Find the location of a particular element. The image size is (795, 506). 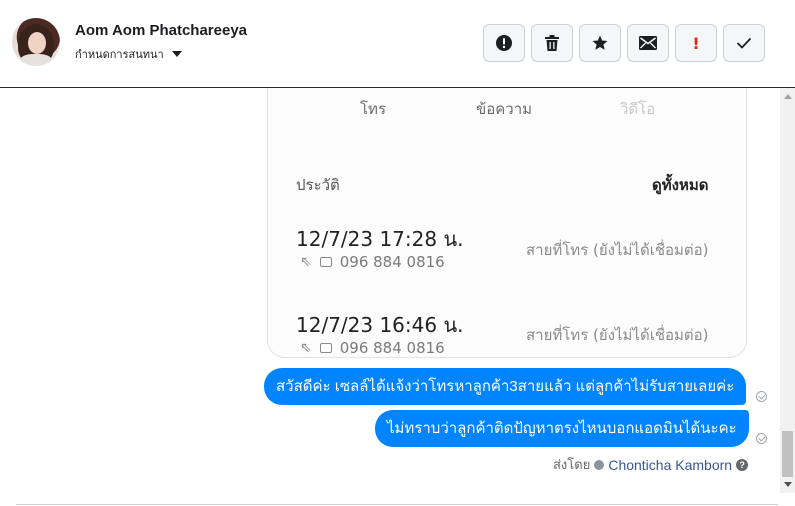

star-icon is located at coordinates (600, 42).